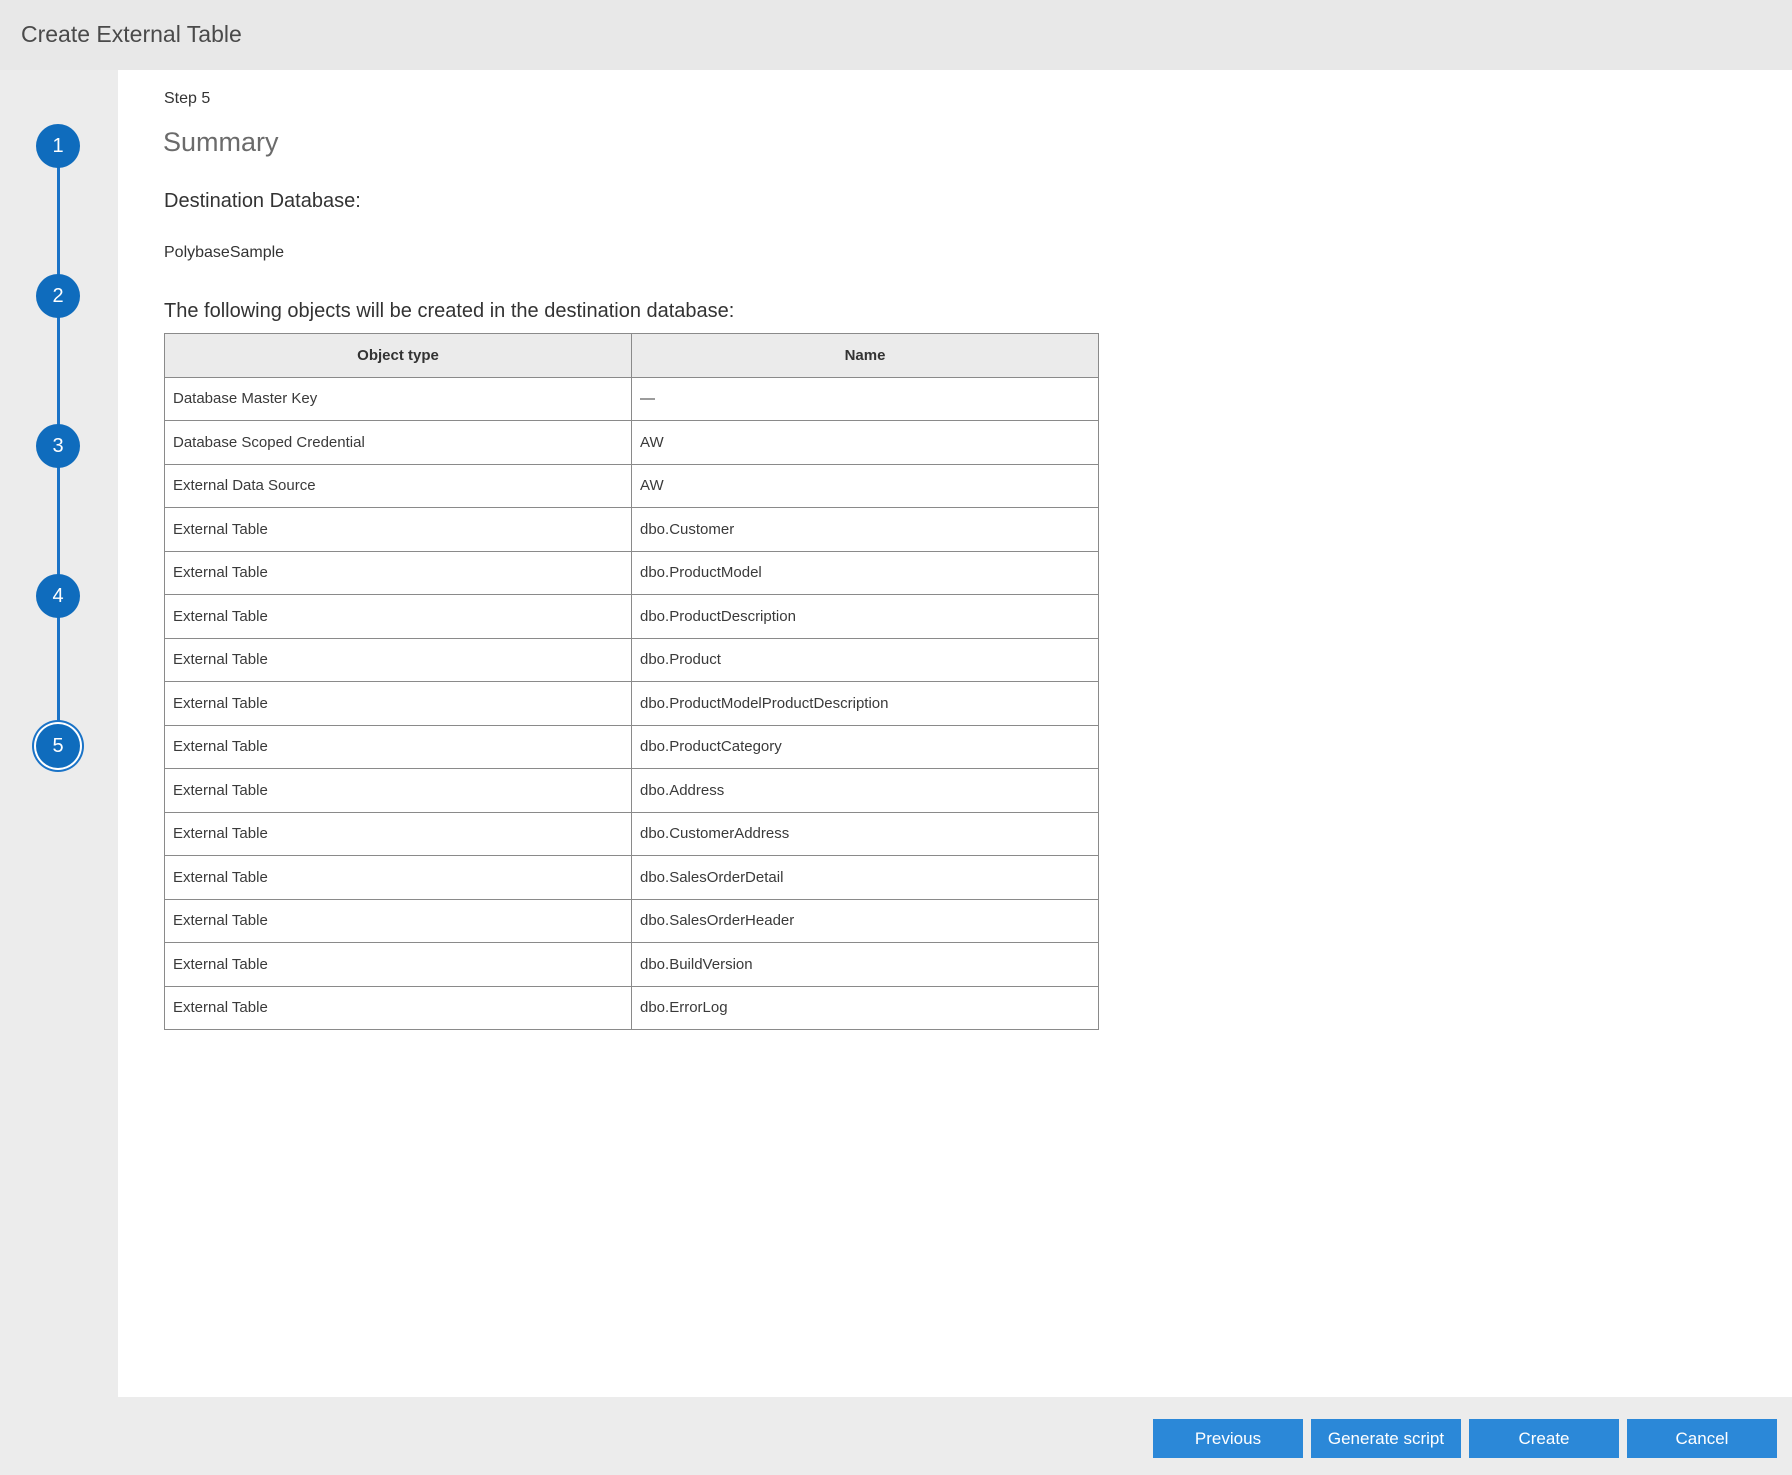 The width and height of the screenshot is (1792, 1475). I want to click on cell-name: —, so click(865, 398).